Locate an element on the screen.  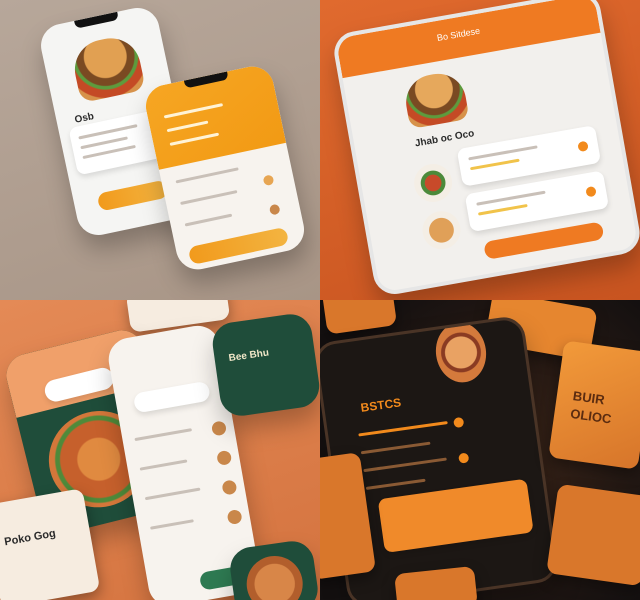
order-panel is located at coordinates (455, 515).